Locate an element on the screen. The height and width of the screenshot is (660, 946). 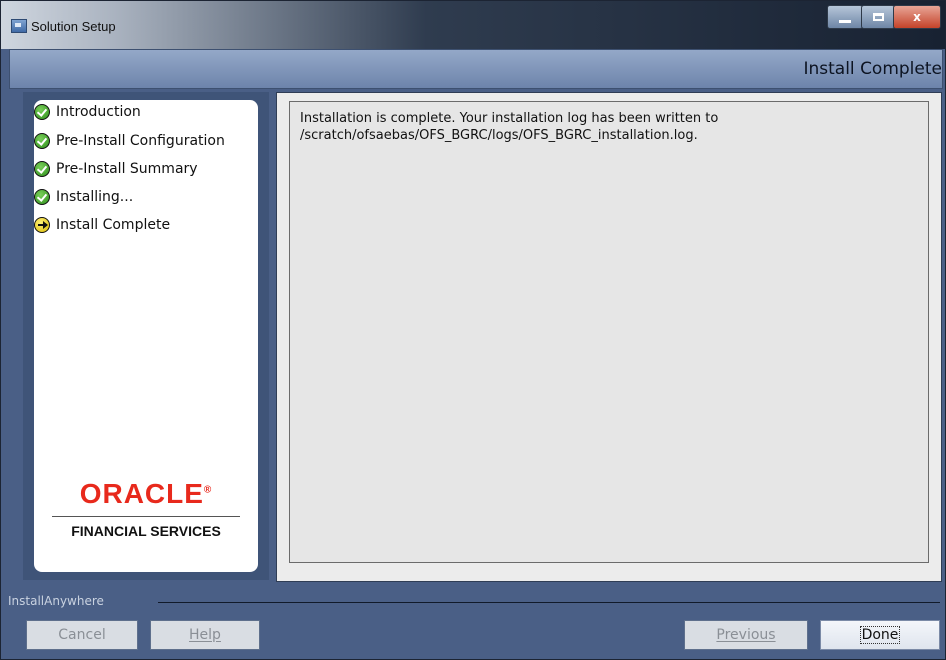
step-label: Install Complete is located at coordinates (113, 225).